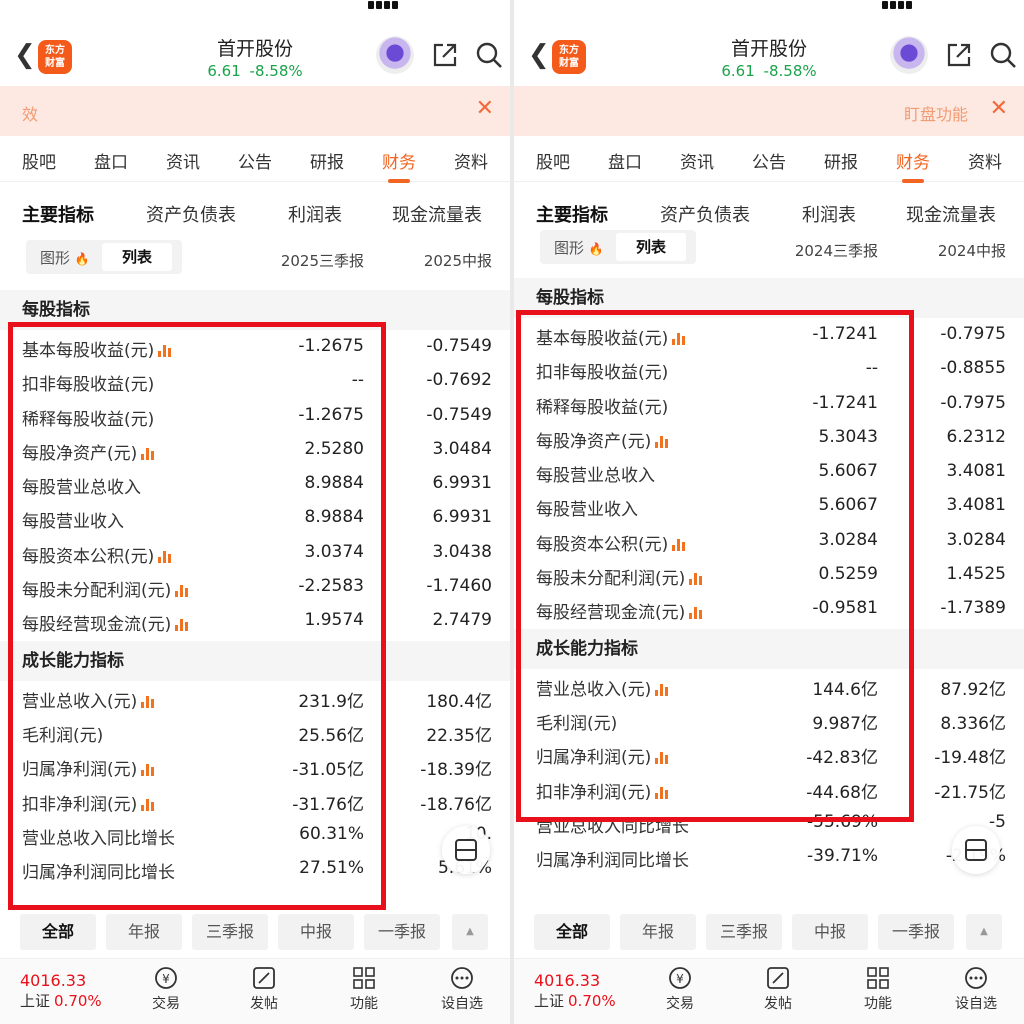 The width and height of the screenshot is (1024, 1024). I want to click on column-header-2: 2024中报, so click(972, 250).